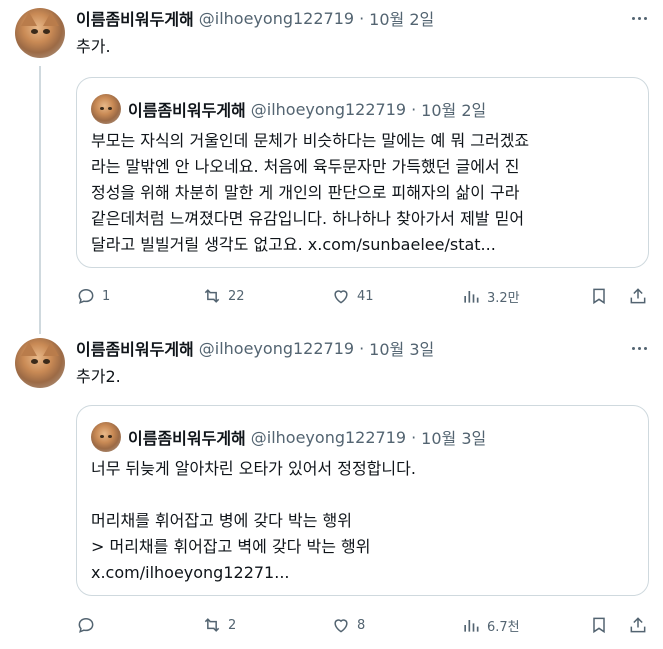  What do you see at coordinates (305, 192) in the screenshot?
I see `quote-line: 정성을 위해 차분히 말한 게 개인의 판단으로 피해자의 삶이 구라` at bounding box center [305, 192].